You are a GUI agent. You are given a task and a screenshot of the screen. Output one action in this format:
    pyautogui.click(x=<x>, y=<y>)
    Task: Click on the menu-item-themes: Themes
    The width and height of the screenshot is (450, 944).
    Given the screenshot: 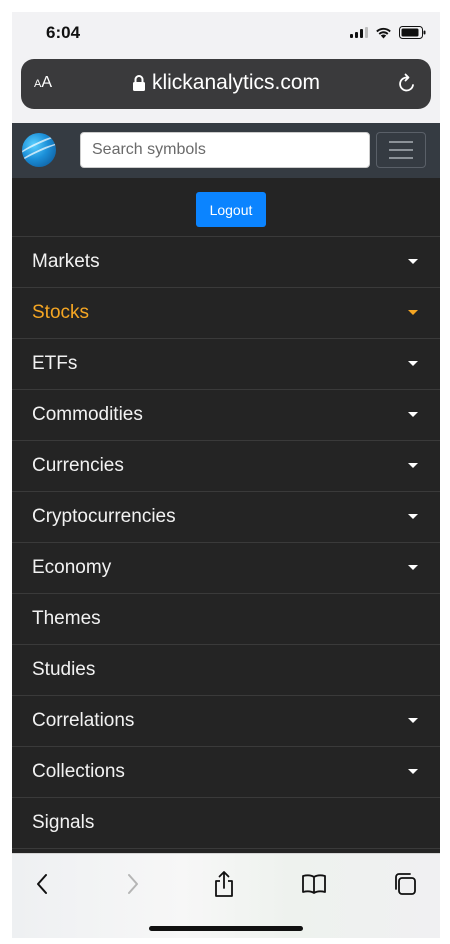 What is the action you would take?
    pyautogui.click(x=226, y=619)
    